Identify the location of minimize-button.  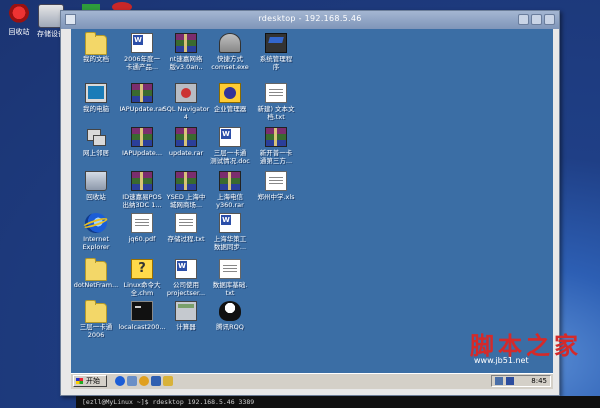
(523, 19).